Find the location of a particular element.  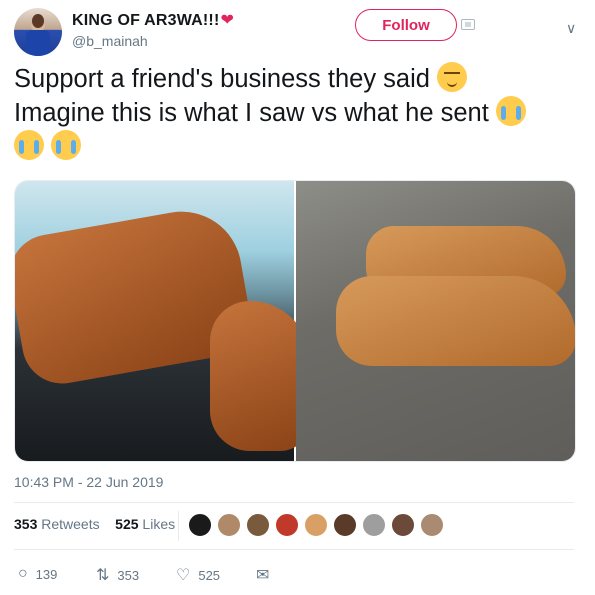

likes-count: 525 is located at coordinates (126, 524).